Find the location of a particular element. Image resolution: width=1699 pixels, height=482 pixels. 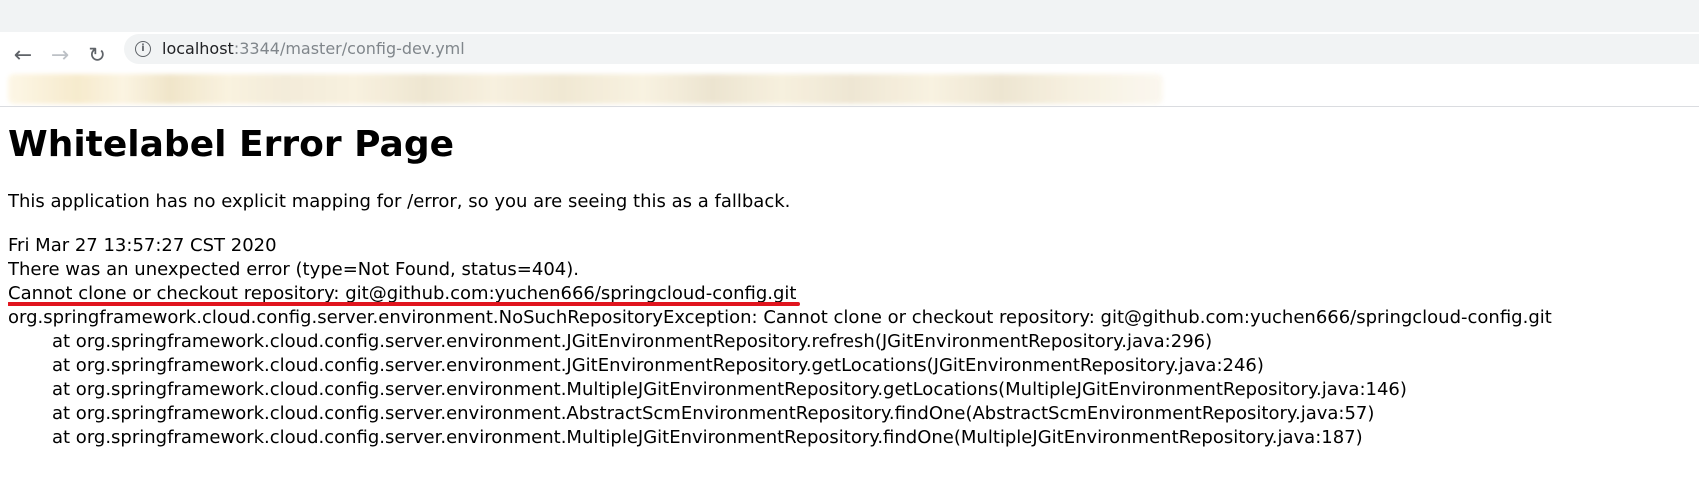

url-text: localhost:3344/master/config-dev.yml is located at coordinates (313, 49).